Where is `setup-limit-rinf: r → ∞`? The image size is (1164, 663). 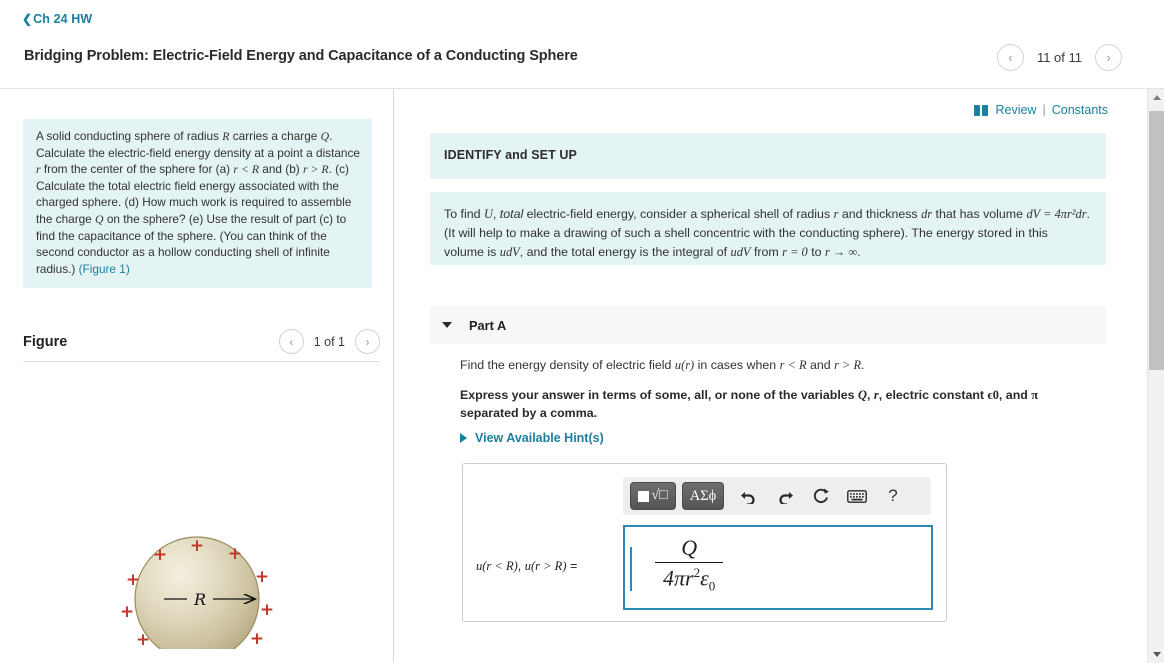
setup-limit-rinf: r → ∞ is located at coordinates (841, 252).